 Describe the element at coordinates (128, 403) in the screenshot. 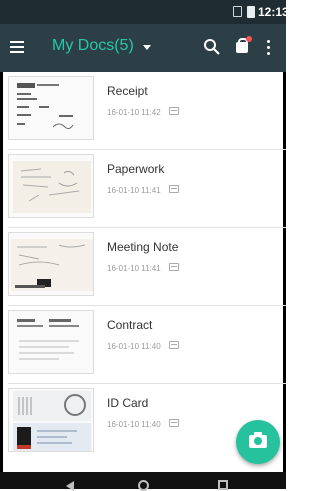

I see `document-name: ID Card` at that location.